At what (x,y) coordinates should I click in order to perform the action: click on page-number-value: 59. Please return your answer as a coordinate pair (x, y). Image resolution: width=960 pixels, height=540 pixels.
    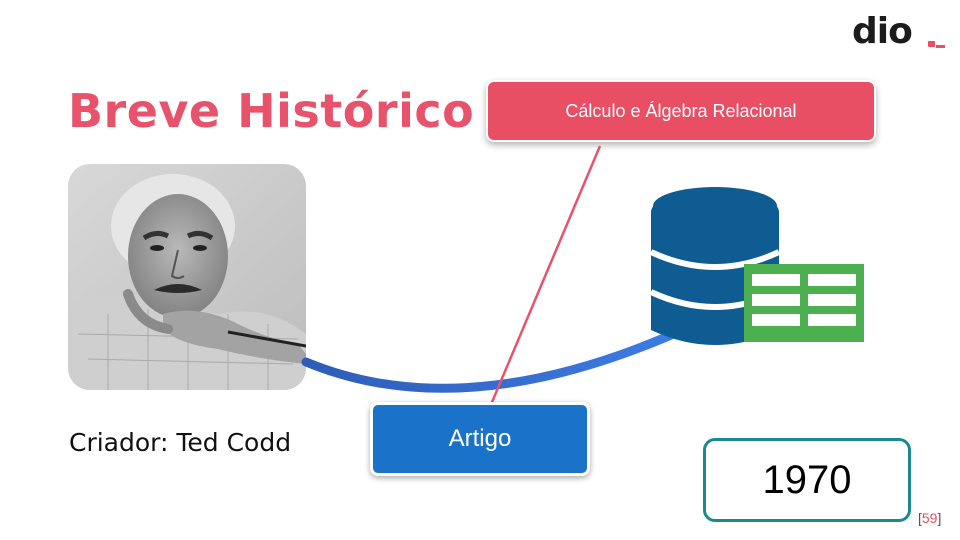
    Looking at the image, I should click on (929, 518).